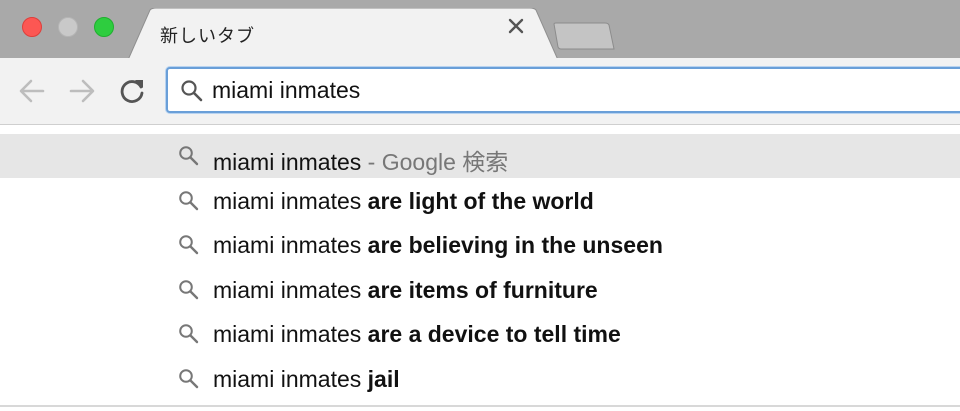 This screenshot has width=960, height=411. I want to click on address-bar, so click(563, 90).